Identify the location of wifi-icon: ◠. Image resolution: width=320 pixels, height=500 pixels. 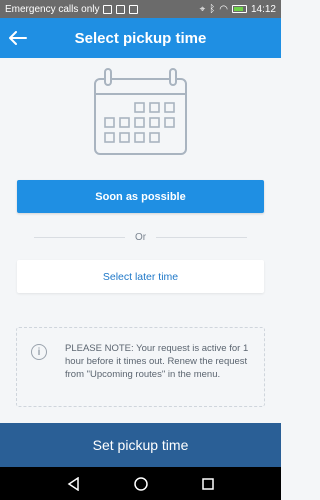
(223, 9).